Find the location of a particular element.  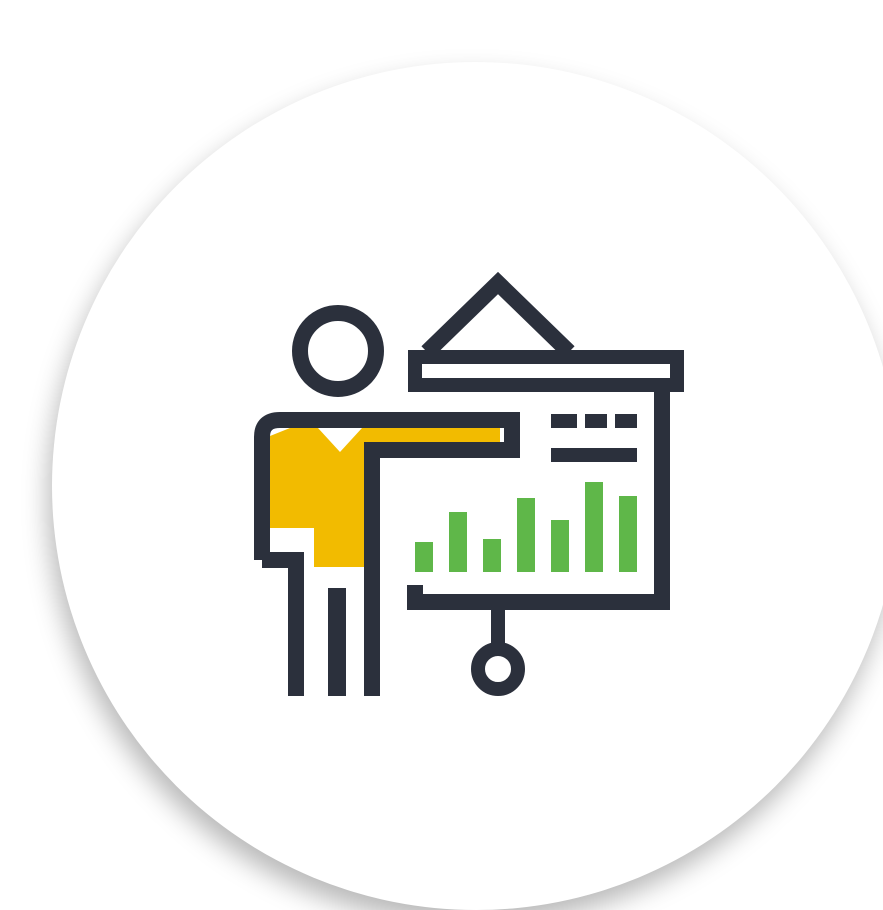

whiteboard-roof is located at coordinates (498, 314).